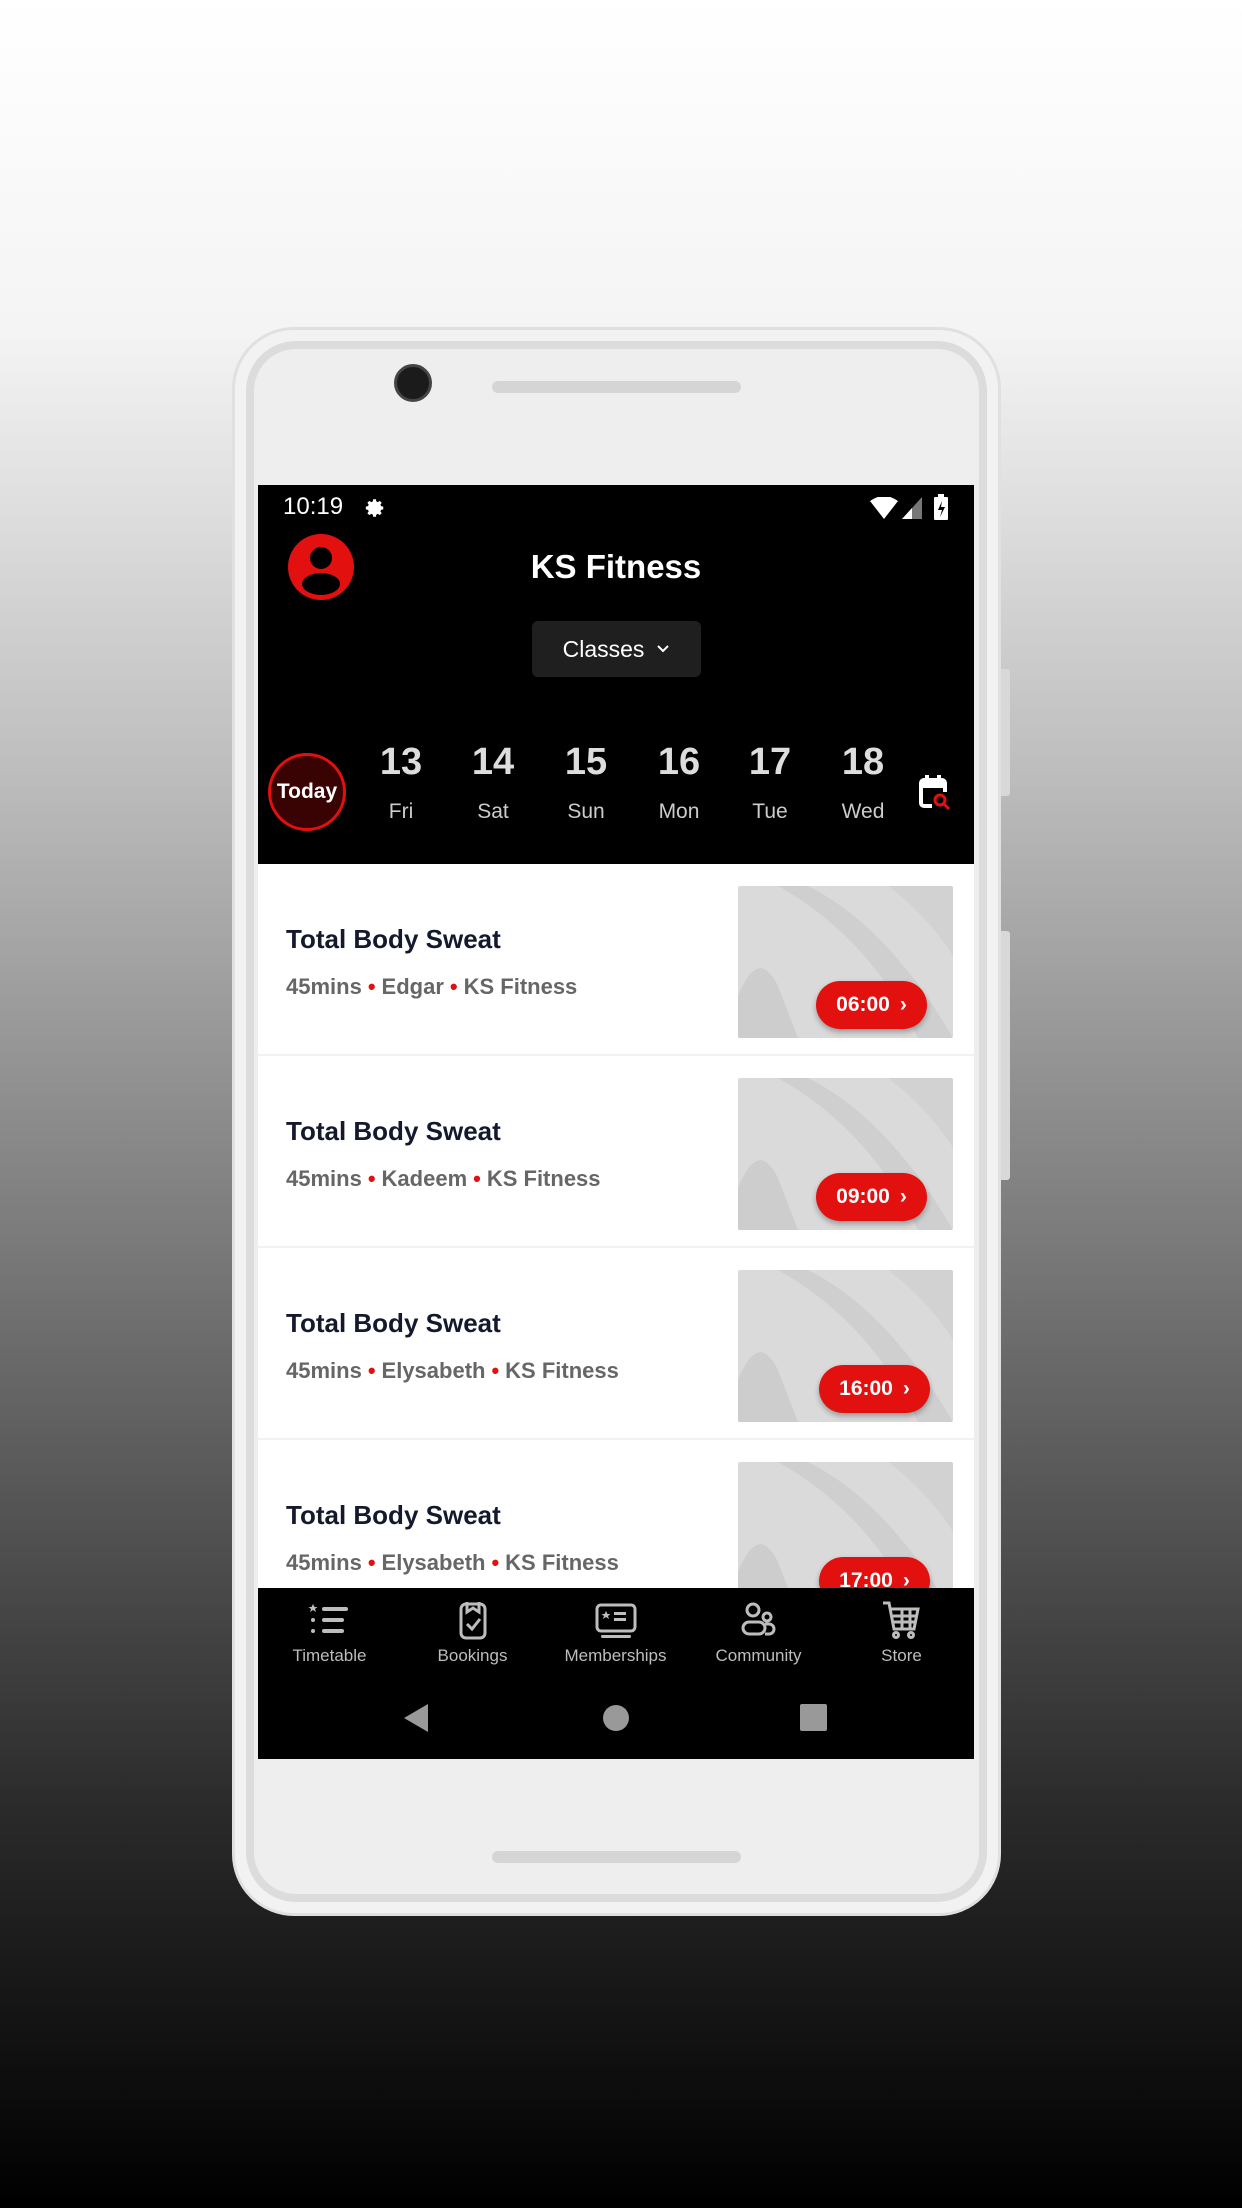 The width and height of the screenshot is (1242, 2208). What do you see at coordinates (432, 986) in the screenshot?
I see `class-meta: 45mins • Edgar • KS Fitness` at bounding box center [432, 986].